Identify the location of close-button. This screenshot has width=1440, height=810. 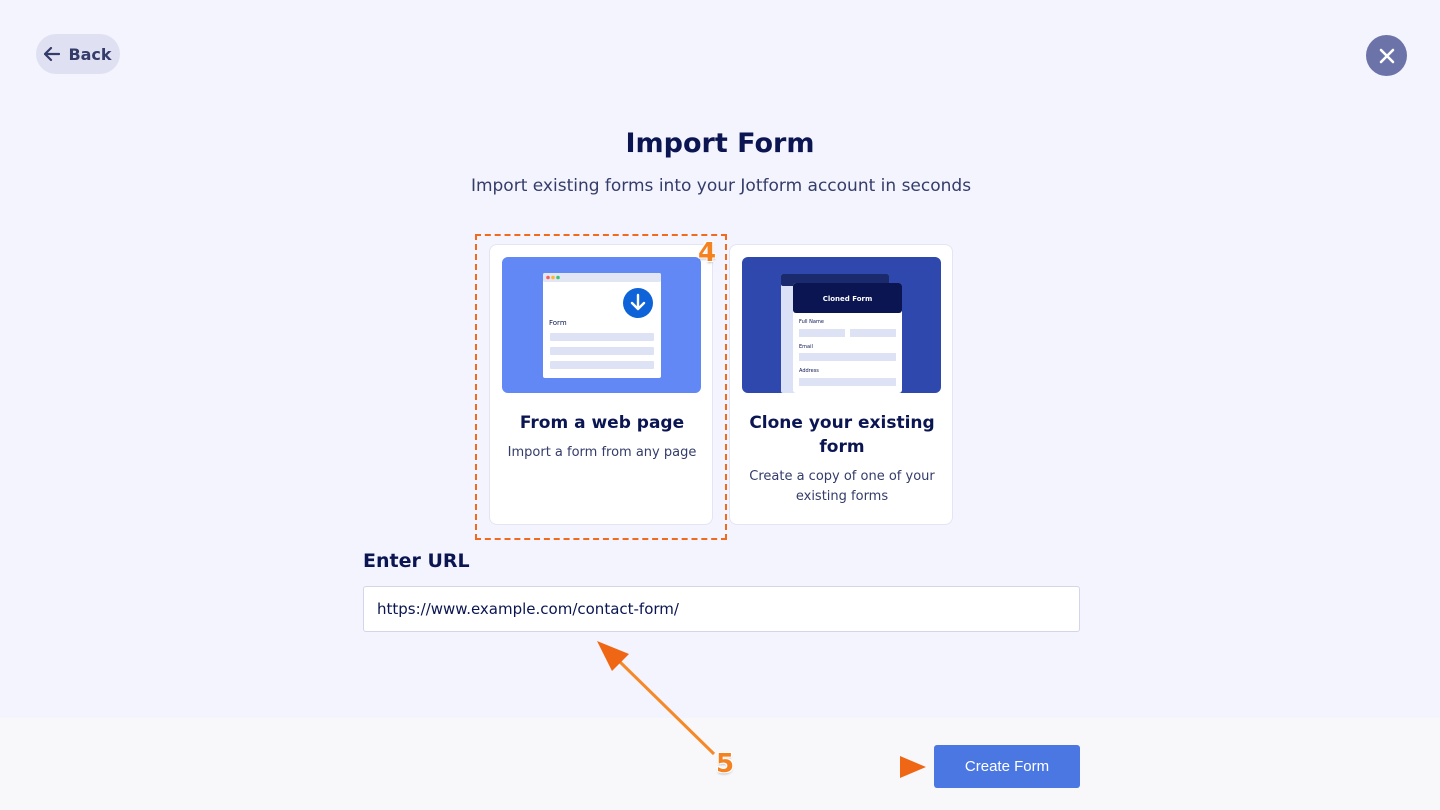
(1386, 55).